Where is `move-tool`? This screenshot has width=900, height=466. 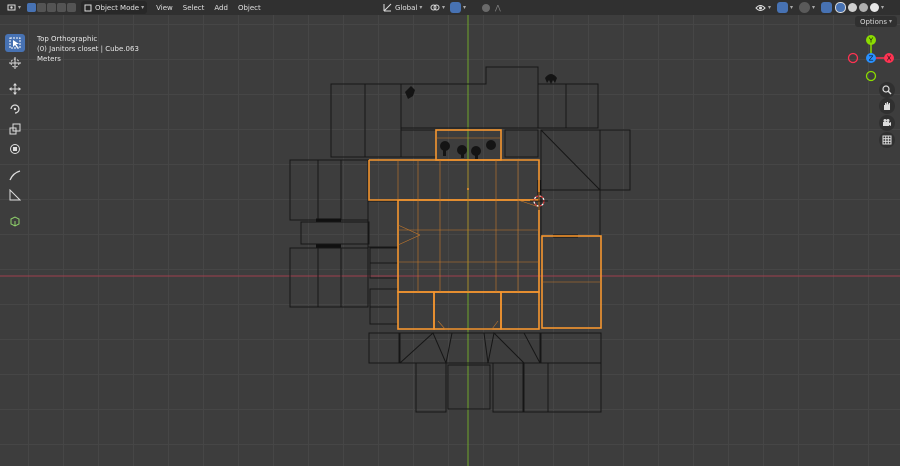
move-tool is located at coordinates (15, 89).